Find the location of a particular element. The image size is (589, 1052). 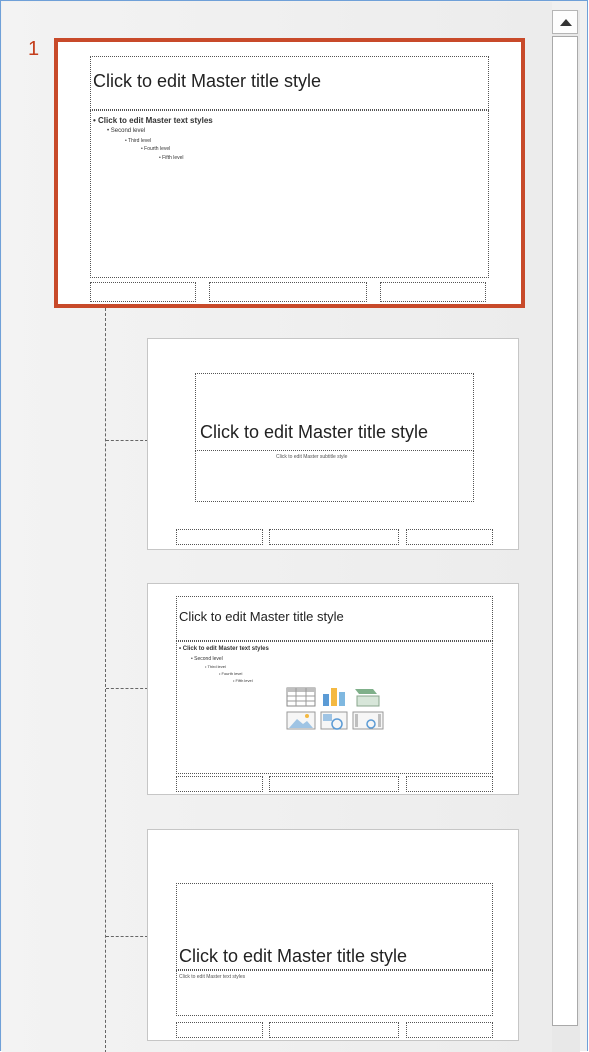

scrollbar-thumb is located at coordinates (565, 531).